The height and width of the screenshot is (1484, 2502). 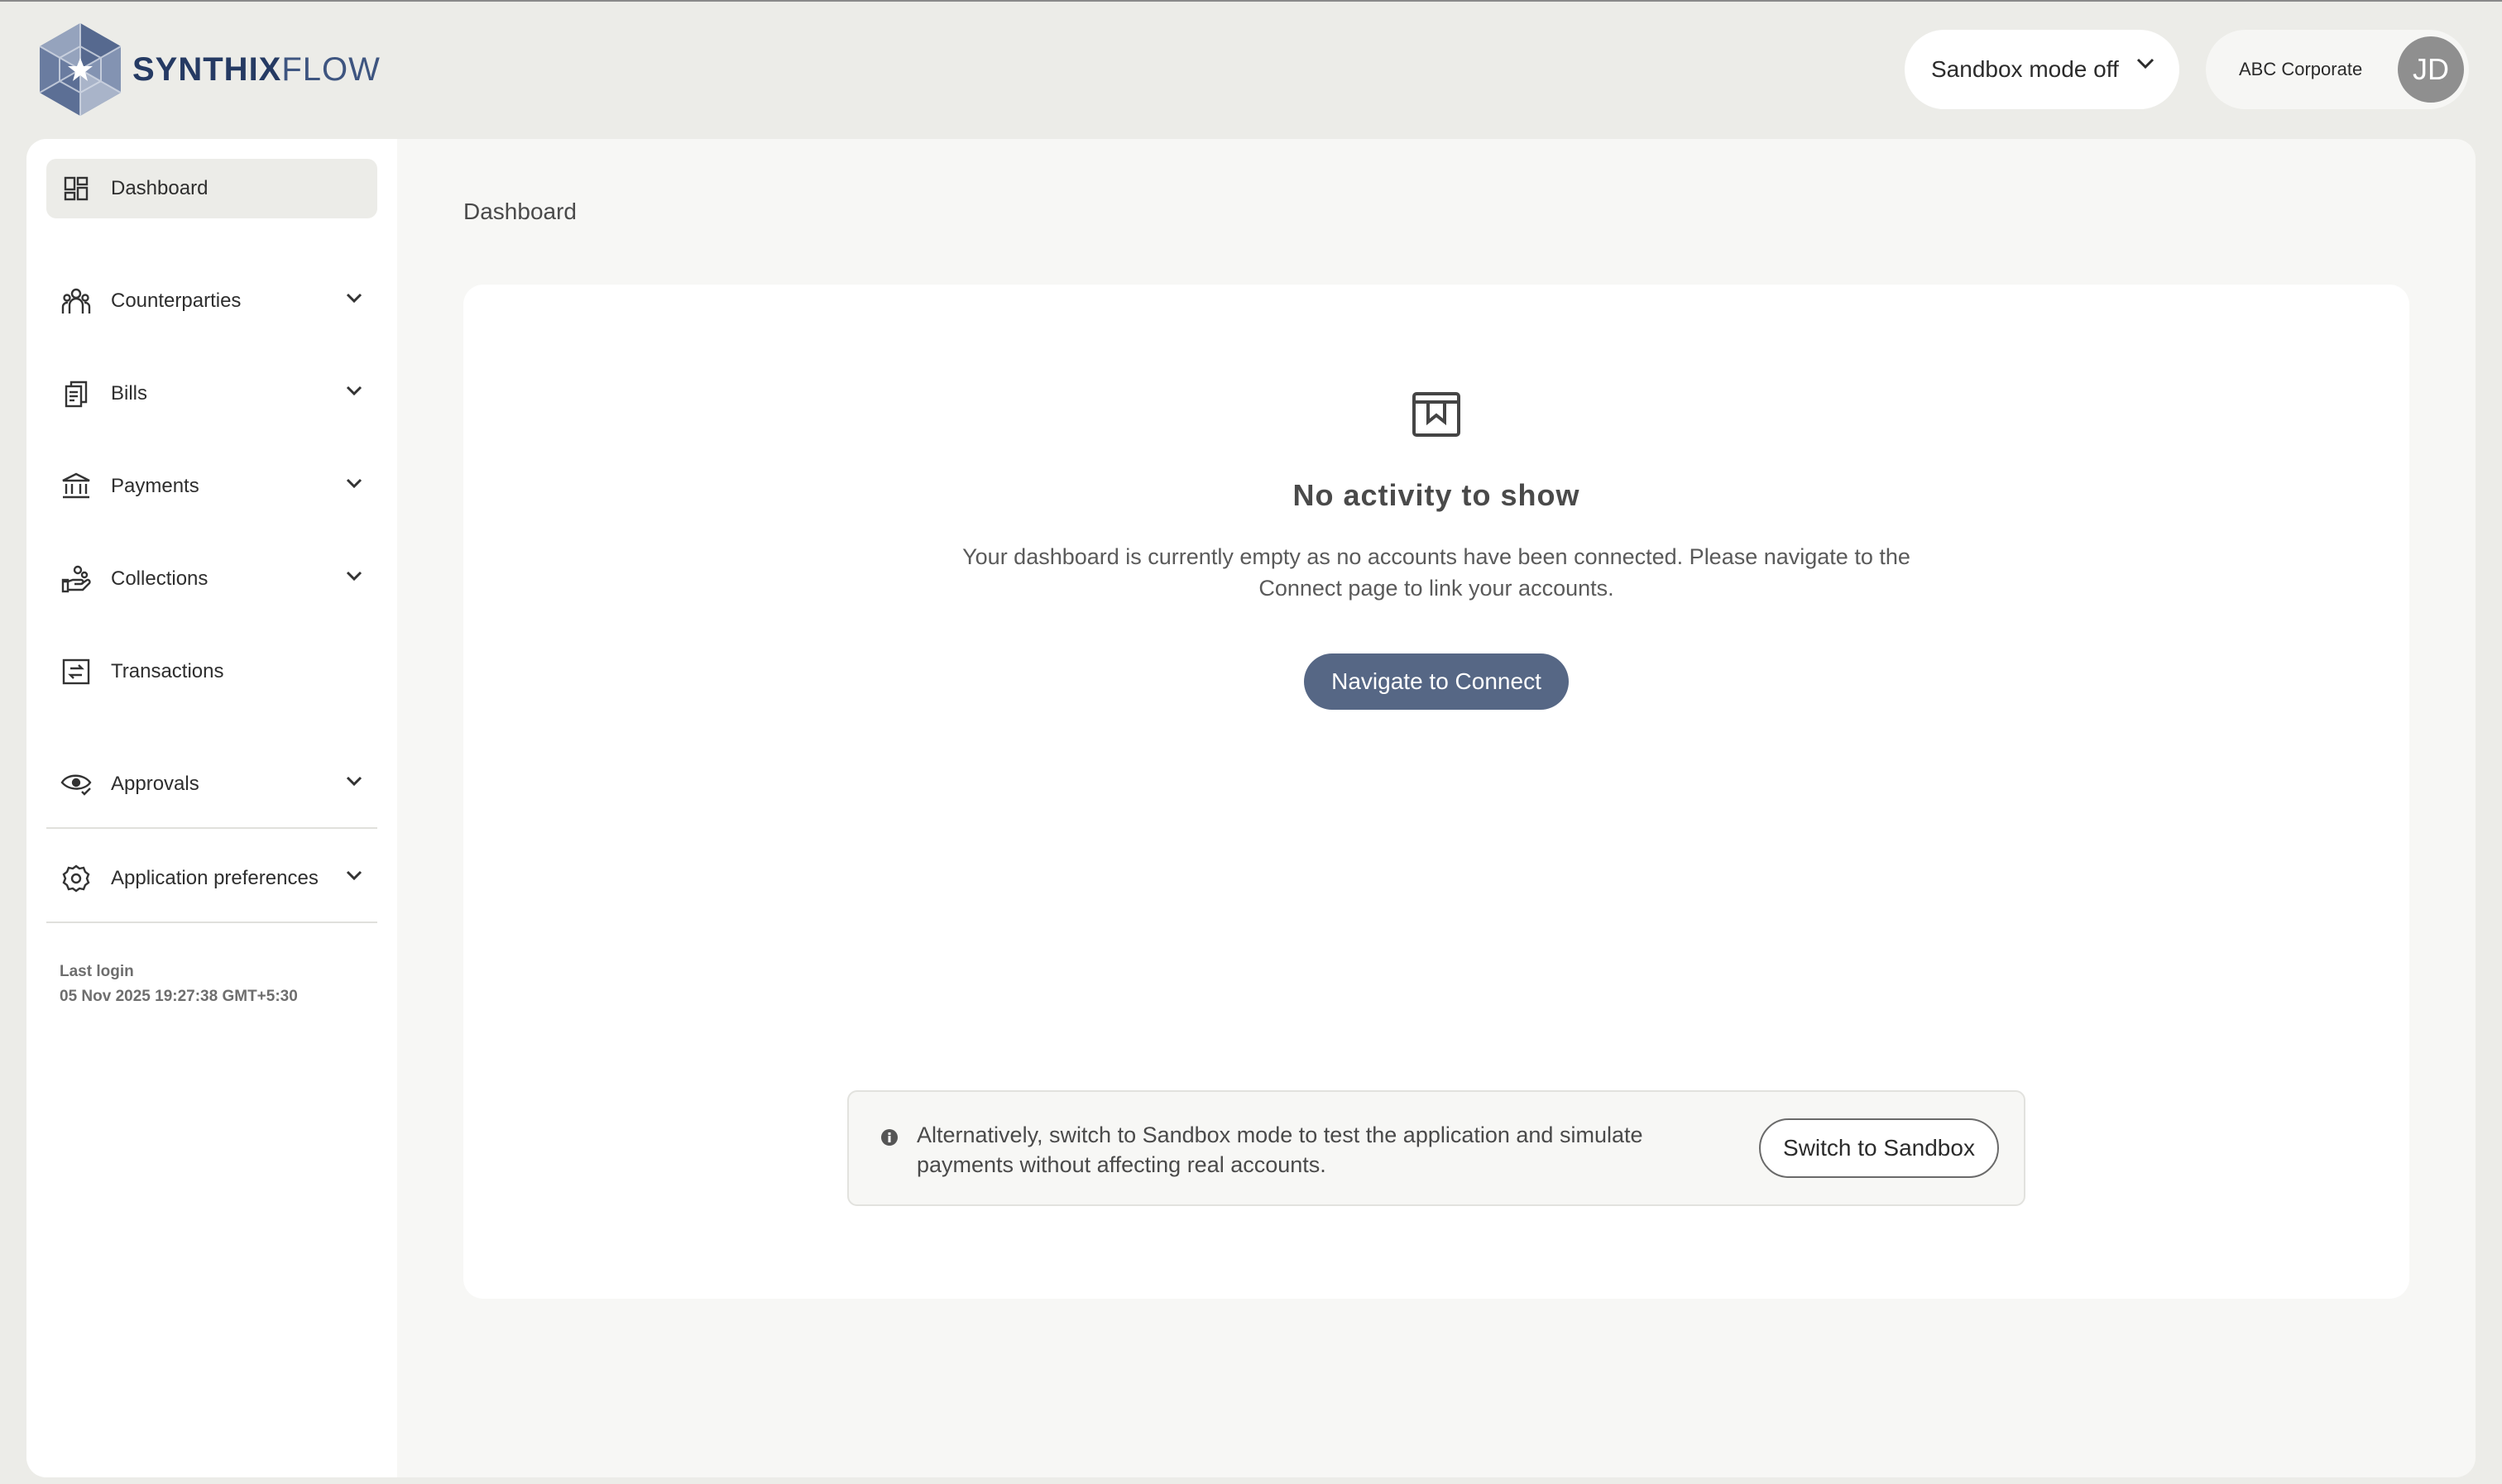 What do you see at coordinates (159, 188) in the screenshot?
I see `sidebar-item-label: Dashboard` at bounding box center [159, 188].